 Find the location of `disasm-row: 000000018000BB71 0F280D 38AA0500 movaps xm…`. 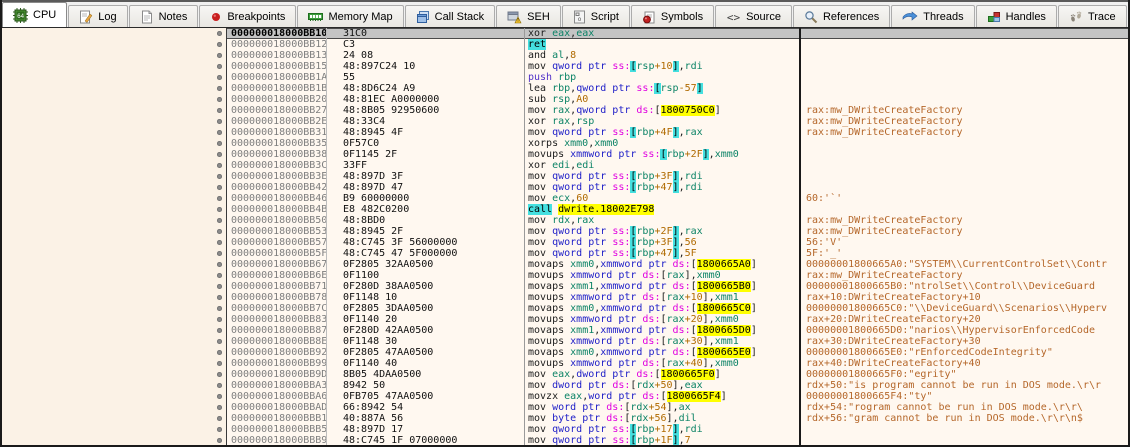

disasm-row: 000000018000BB71 0F280D 38AA0500 movaps xm… is located at coordinates (670, 286).